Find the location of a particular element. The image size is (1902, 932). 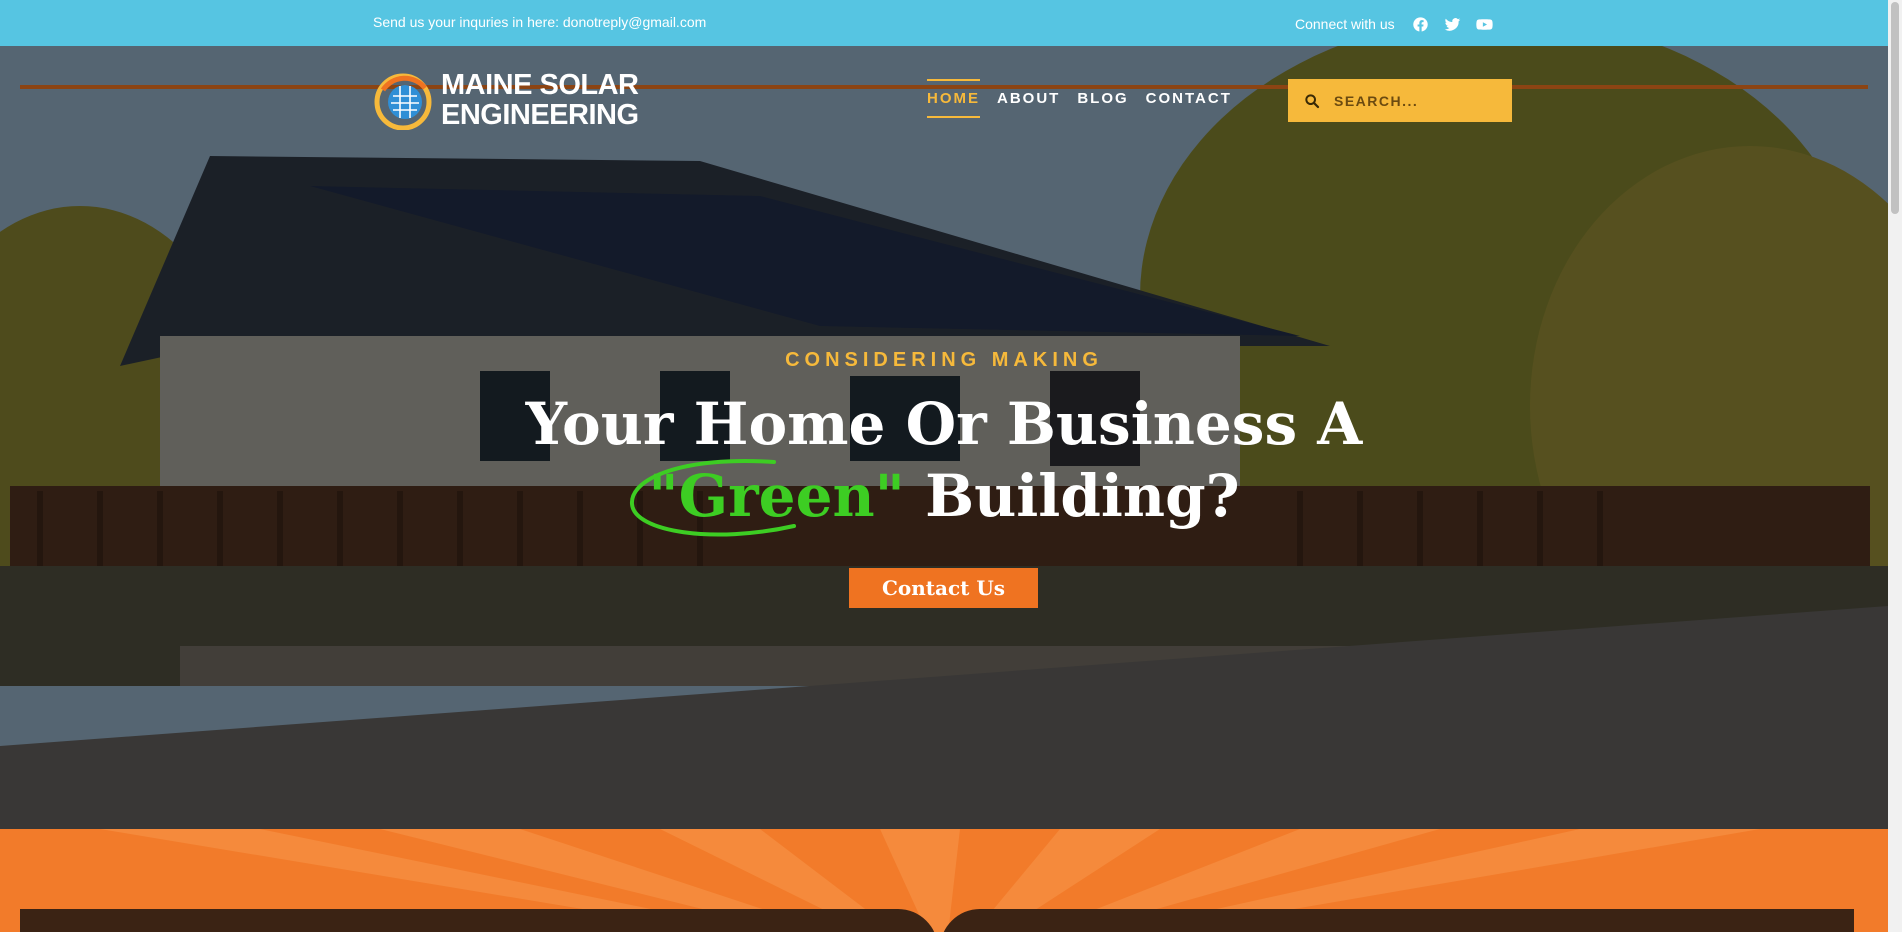

contact-us-button: Contact Us is located at coordinates (943, 588).